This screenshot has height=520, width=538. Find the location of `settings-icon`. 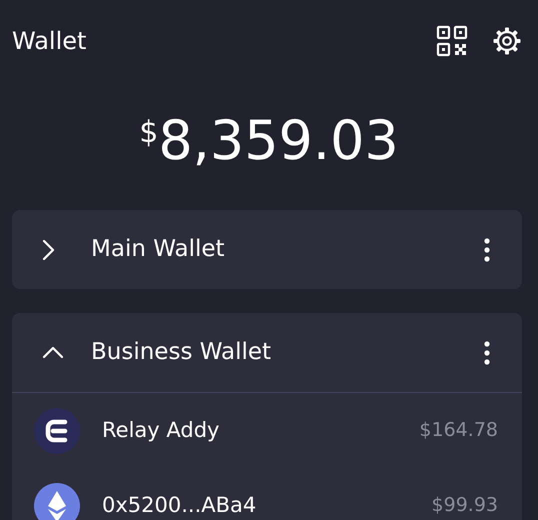

settings-icon is located at coordinates (507, 41).